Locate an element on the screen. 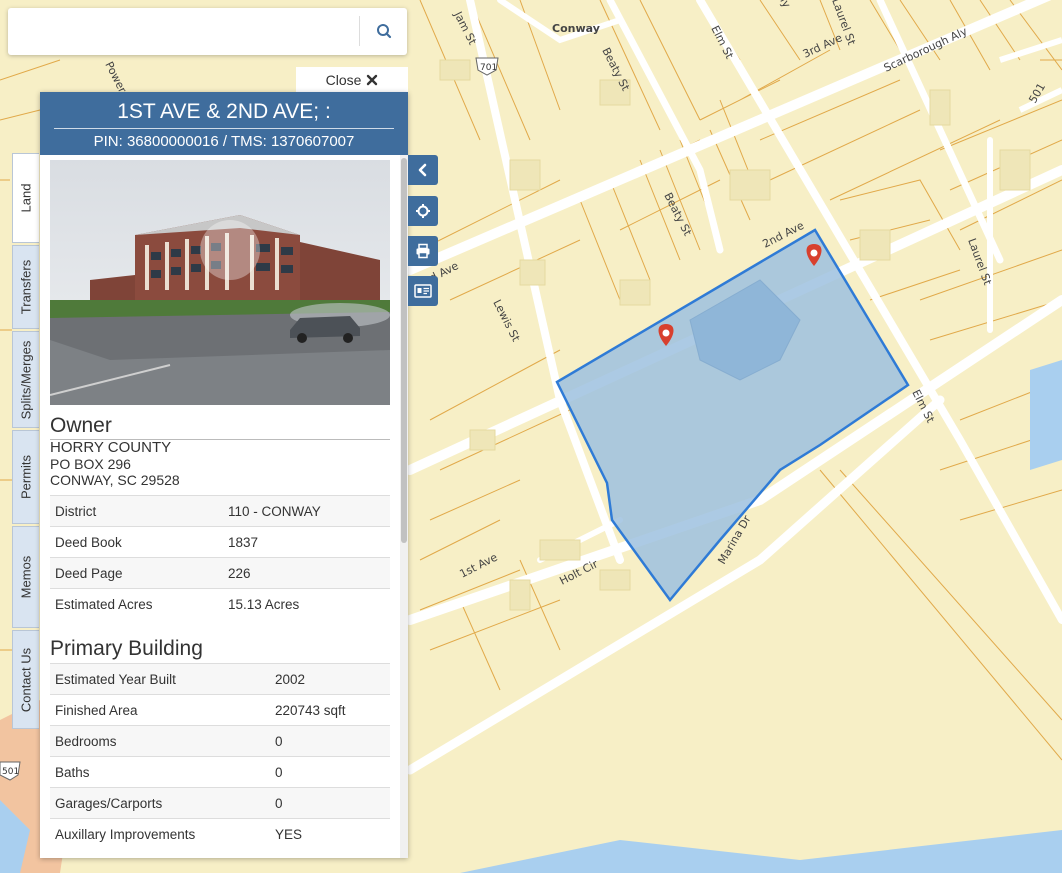  close-button: Close is located at coordinates (352, 79).